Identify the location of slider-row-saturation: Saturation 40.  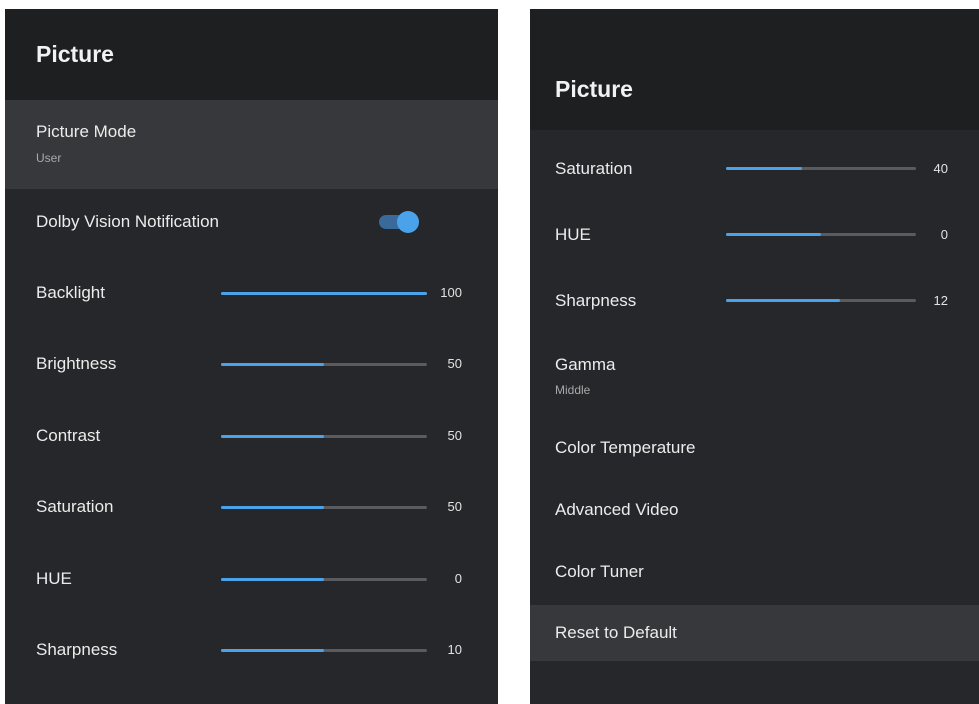
(754, 169).